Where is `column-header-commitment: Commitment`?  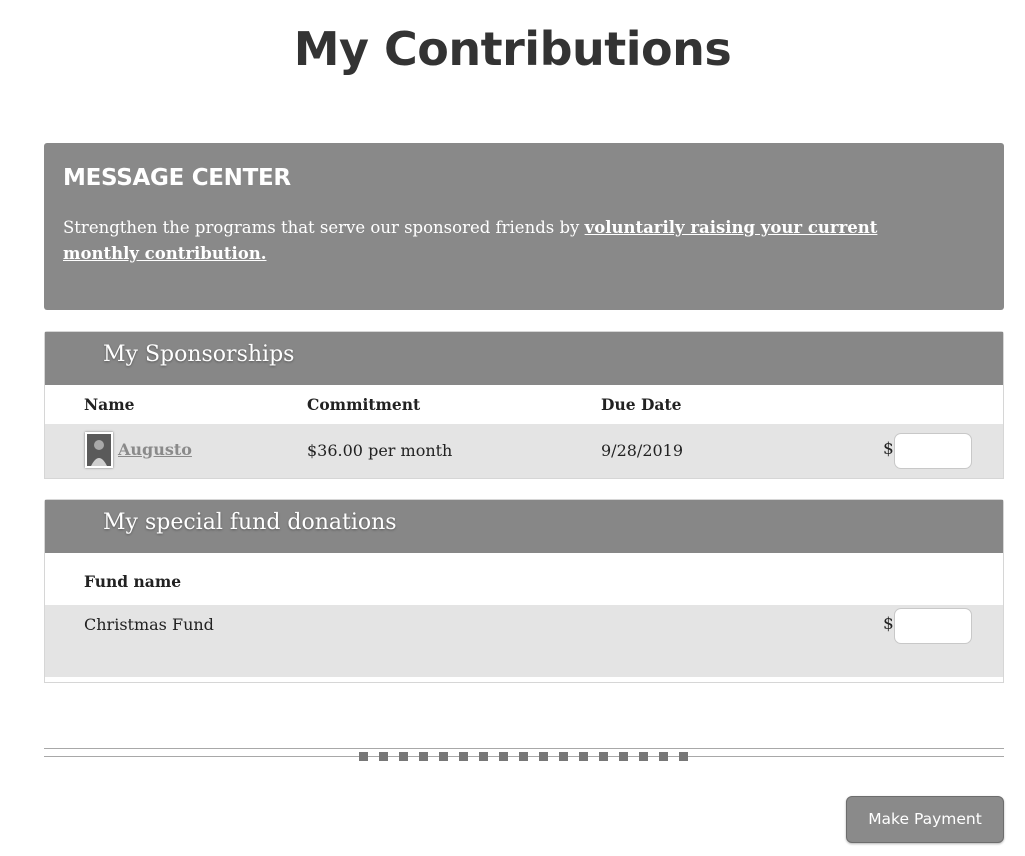 column-header-commitment: Commitment is located at coordinates (364, 404).